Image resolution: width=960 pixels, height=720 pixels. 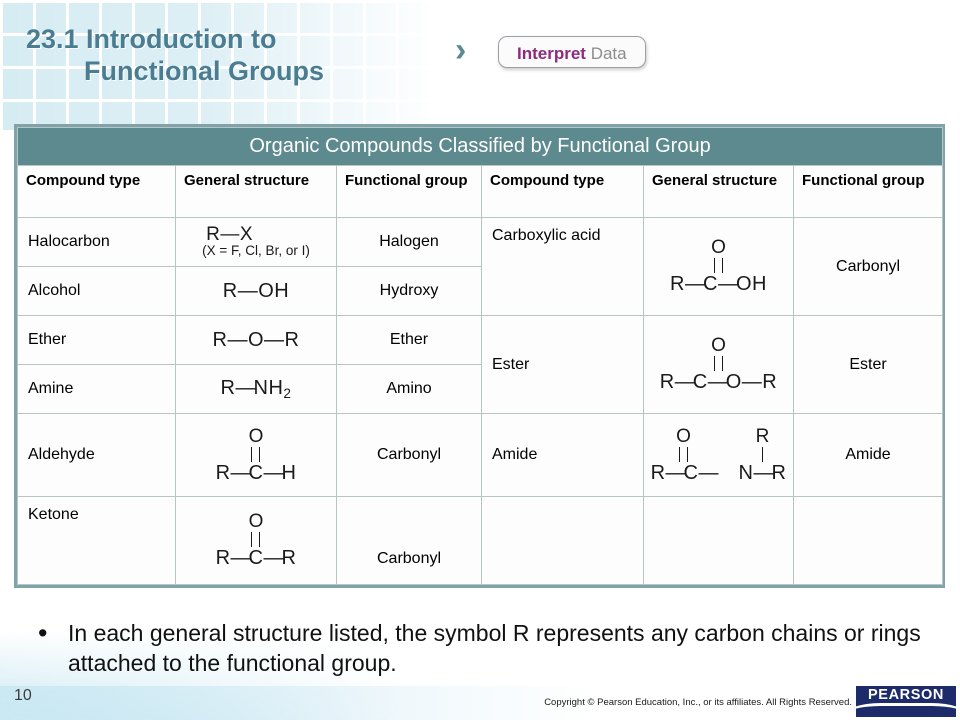 What do you see at coordinates (562, 364) in the screenshot?
I see `compound-type-ester: Ester` at bounding box center [562, 364].